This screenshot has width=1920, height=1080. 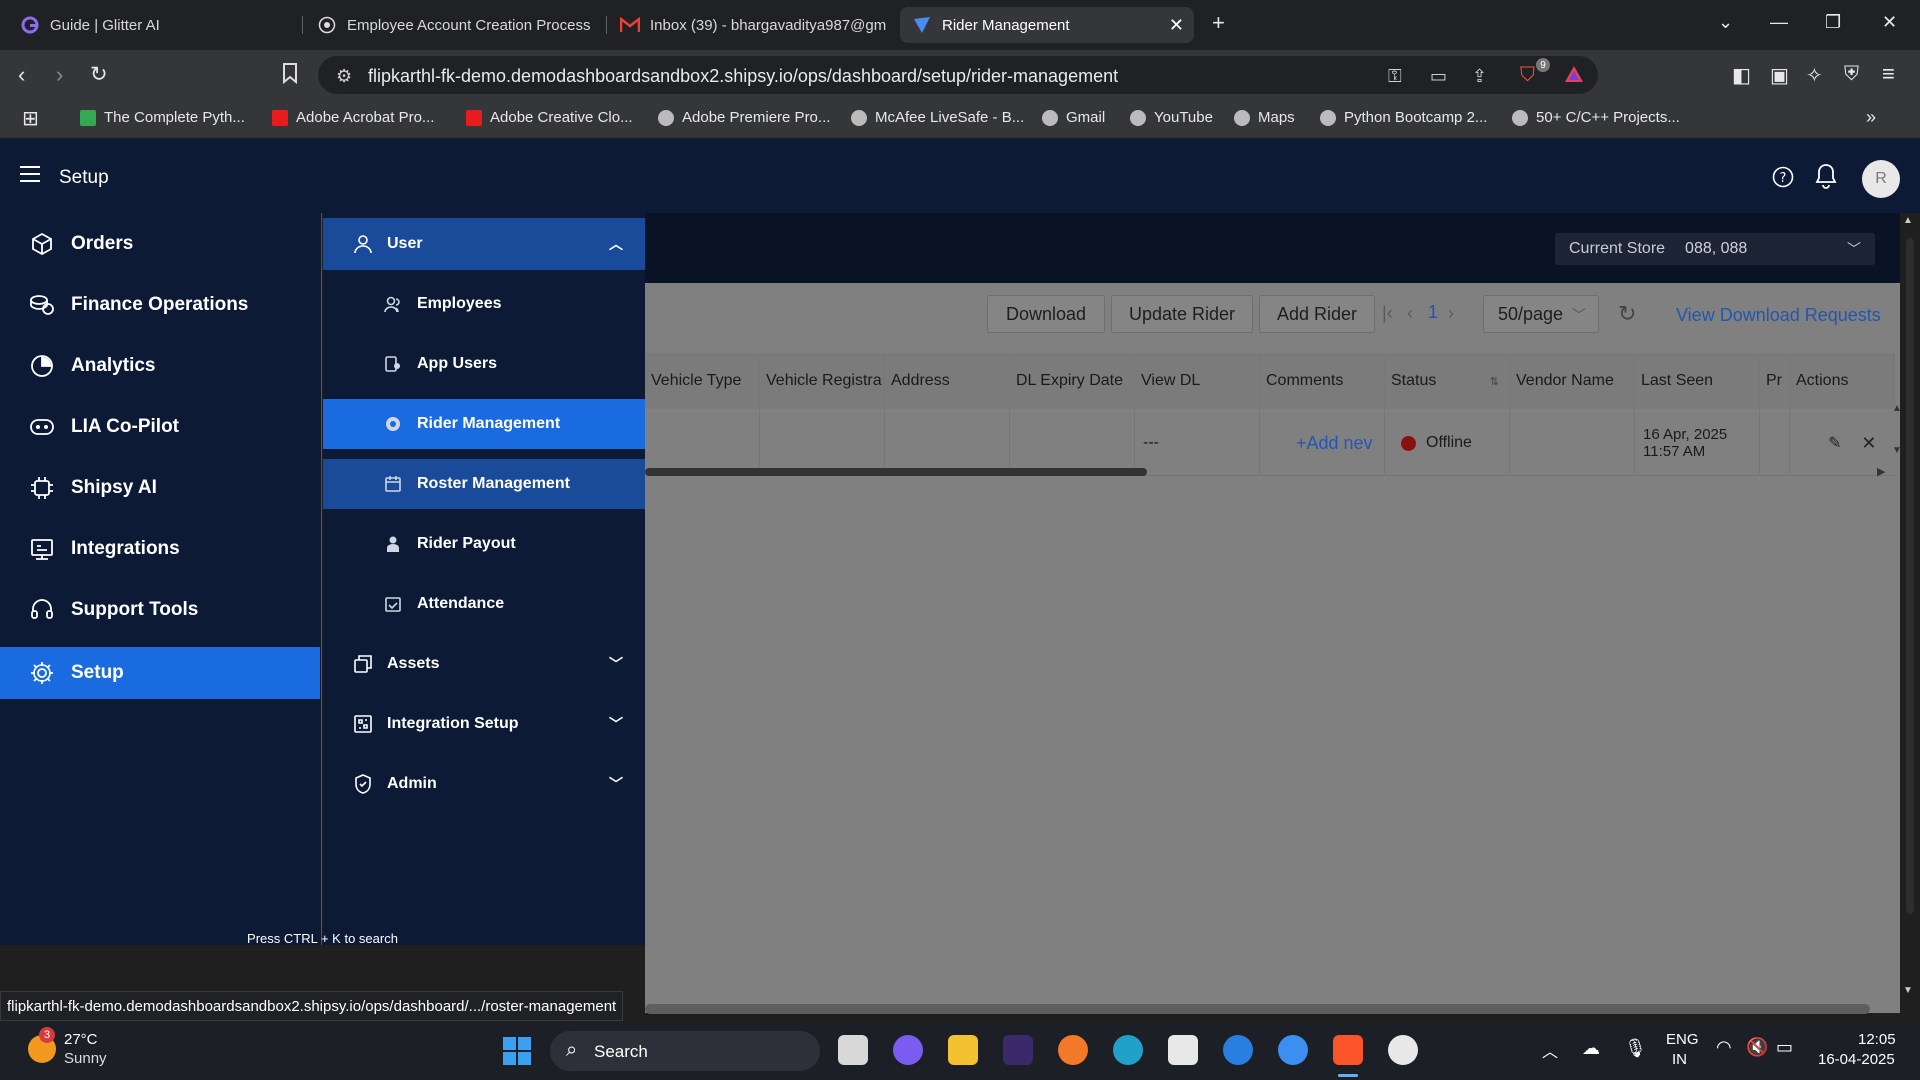 What do you see at coordinates (1881, 471) in the screenshot?
I see `scroll-right-icon: ▶` at bounding box center [1881, 471].